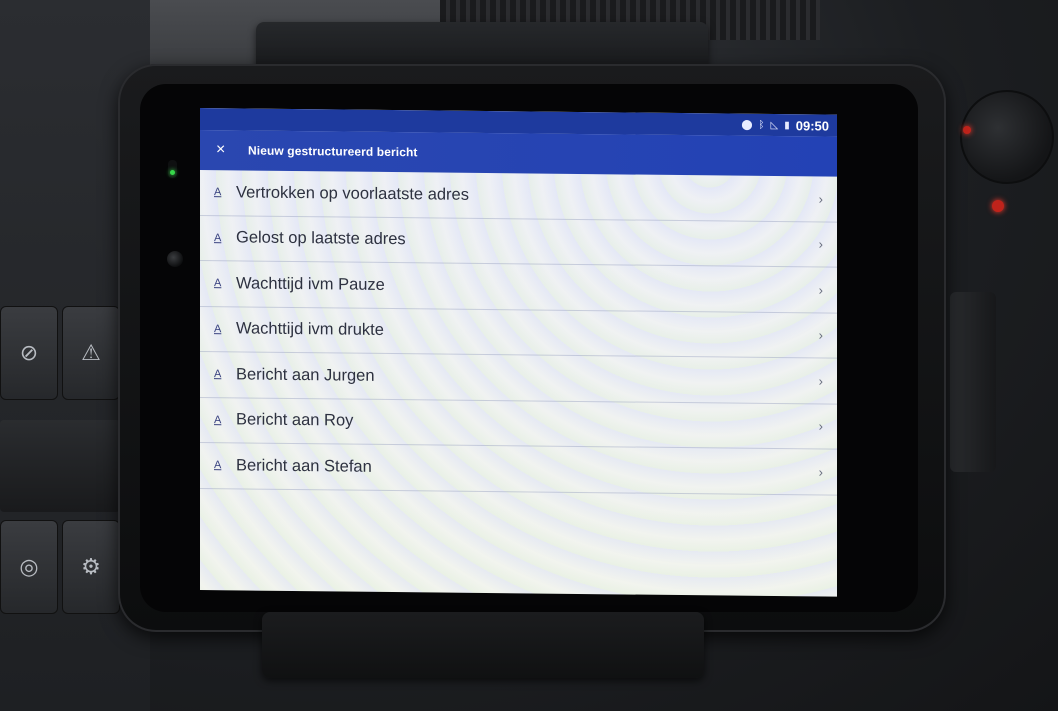 The image size is (1058, 711). Describe the element at coordinates (29, 567) in the screenshot. I see `dashboard-button-3: ◎` at that location.